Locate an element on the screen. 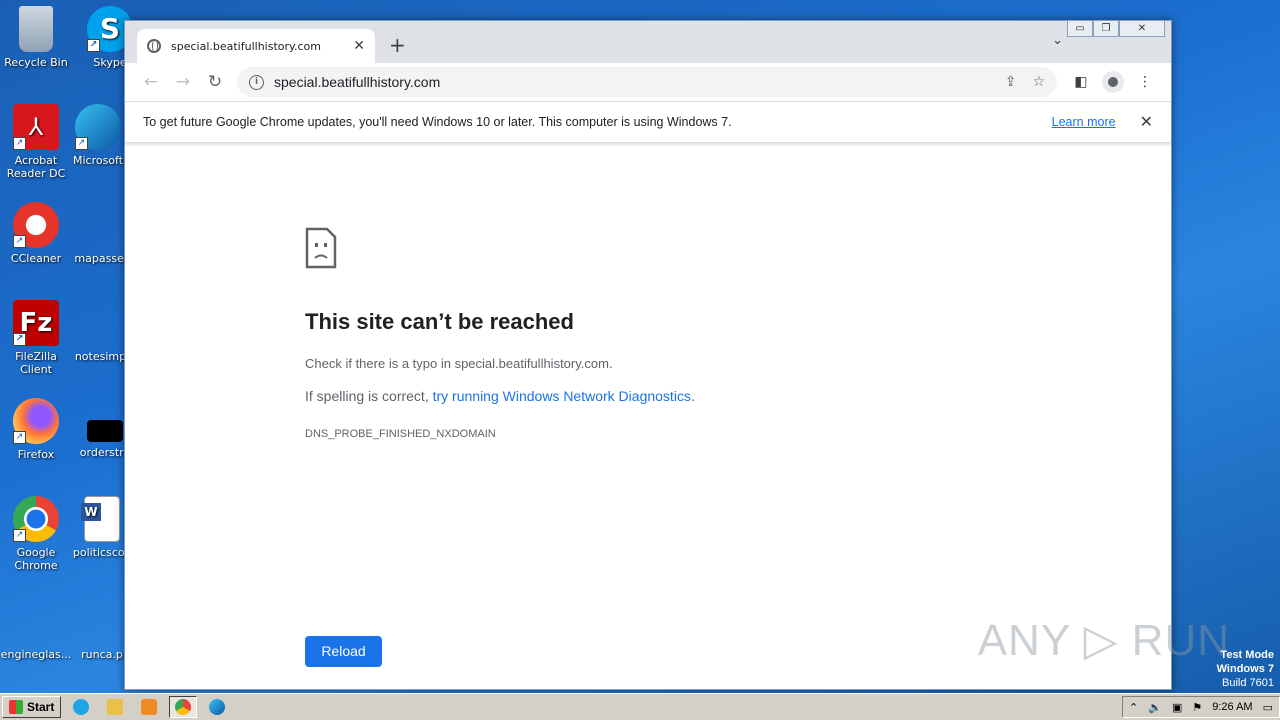 This screenshot has height=720, width=1280. address-url: special.beatifullhistory.com is located at coordinates (631, 82).